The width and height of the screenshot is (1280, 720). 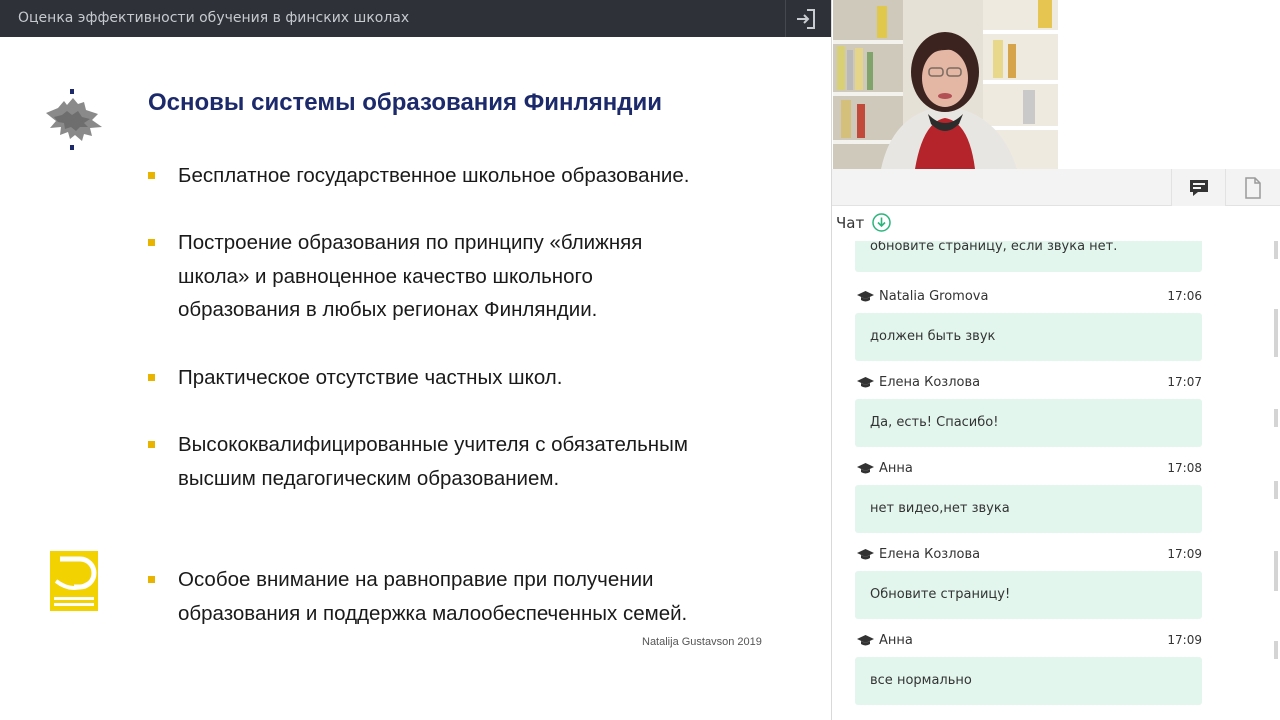 What do you see at coordinates (1277, 480) in the screenshot?
I see `chat-scroll-edge` at bounding box center [1277, 480].